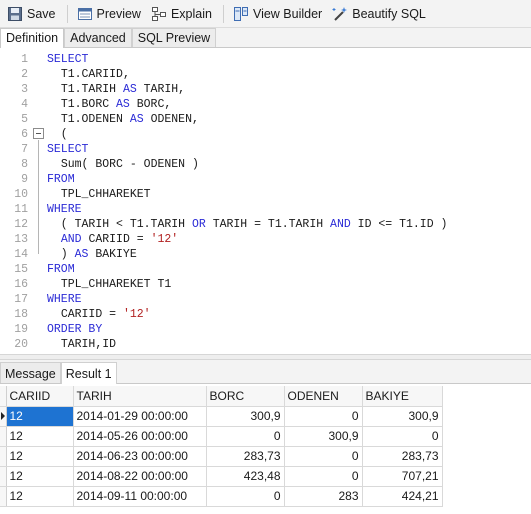 This screenshot has height=514, width=531. Describe the element at coordinates (323, 396) in the screenshot. I see `column-header-odenen: ODENEN` at that location.